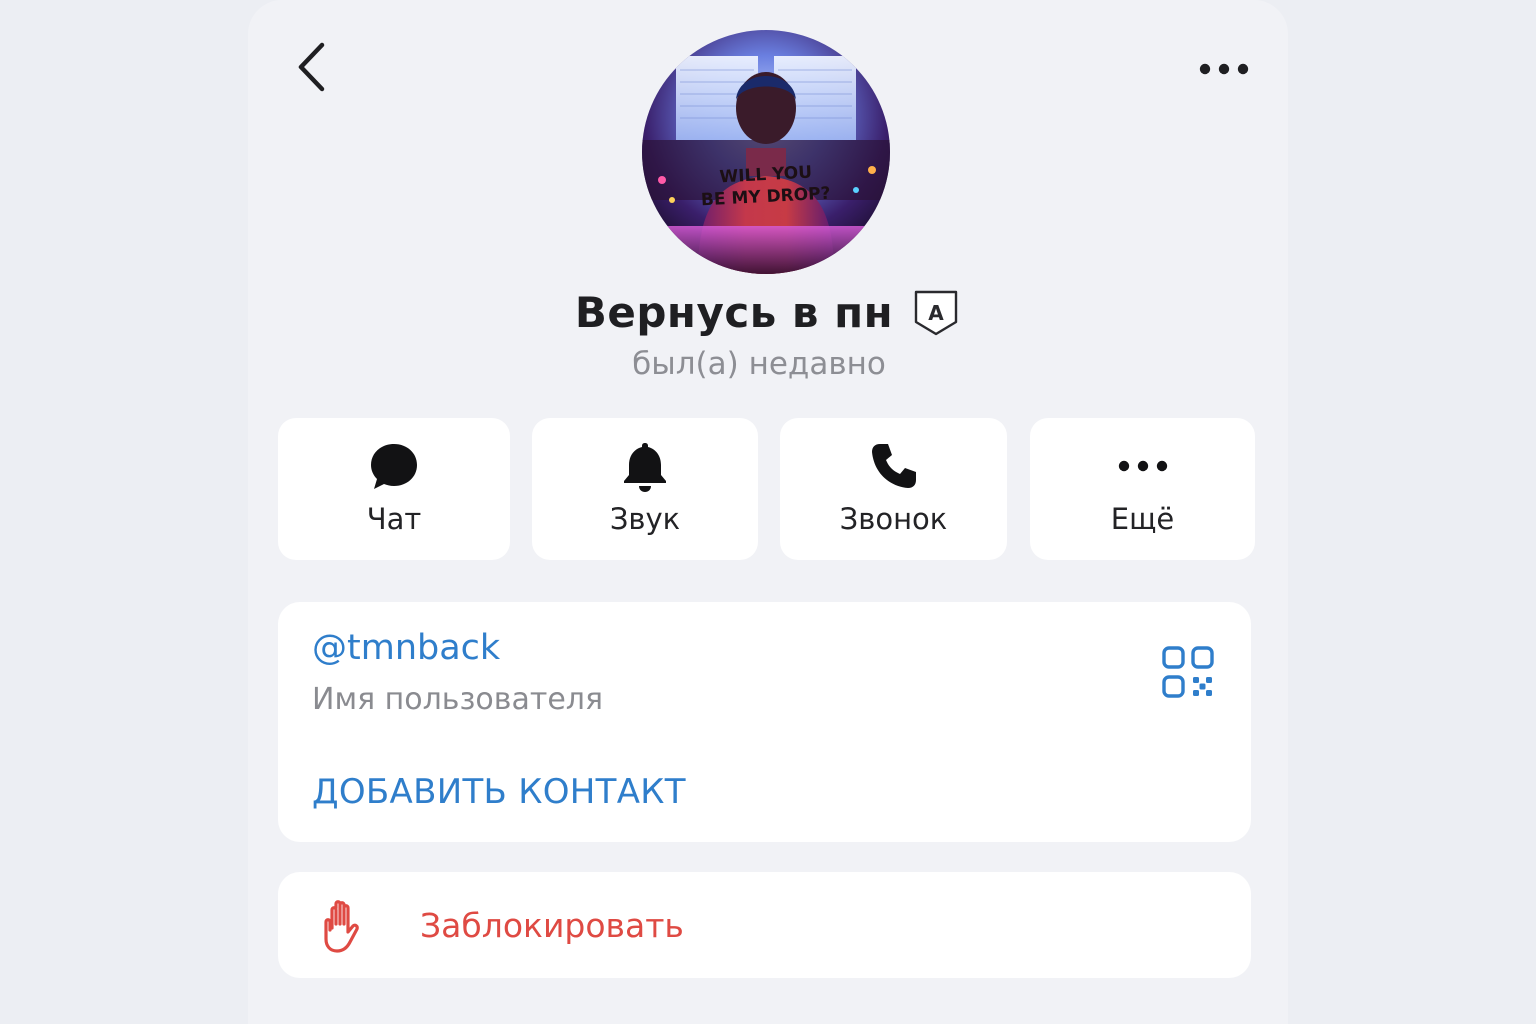 The image size is (1536, 1024). Describe the element at coordinates (645, 467) in the screenshot. I see `bell-icon` at that location.